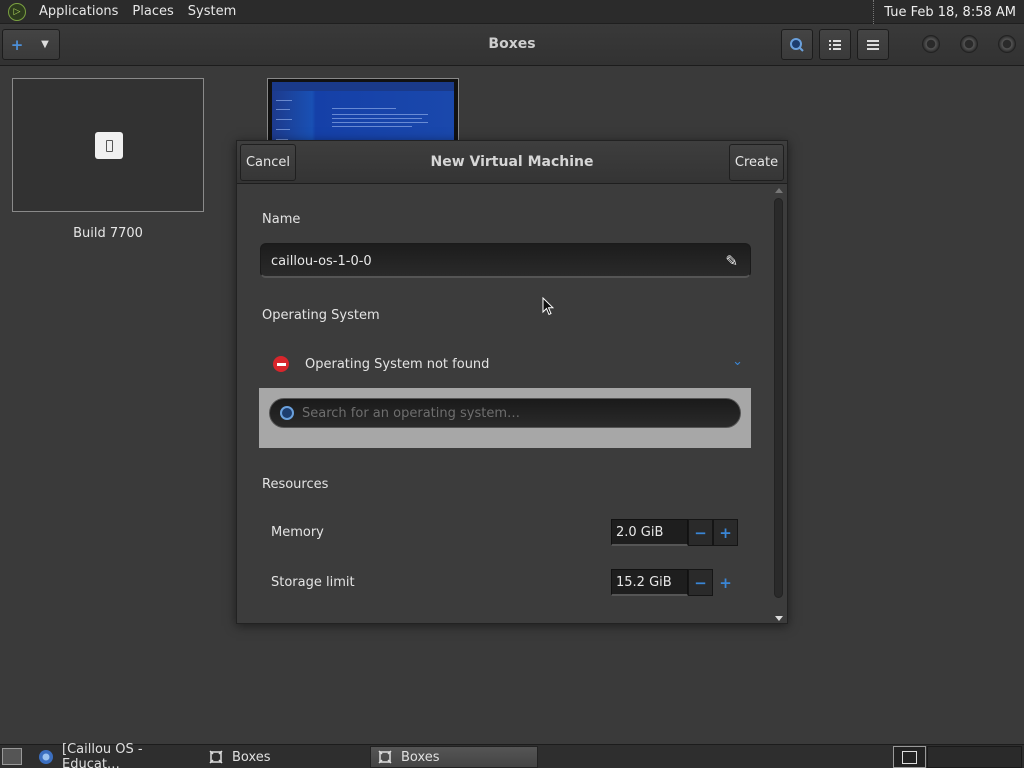 The width and height of the screenshot is (1024, 768). I want to click on places-menu: Places, so click(152, 11).